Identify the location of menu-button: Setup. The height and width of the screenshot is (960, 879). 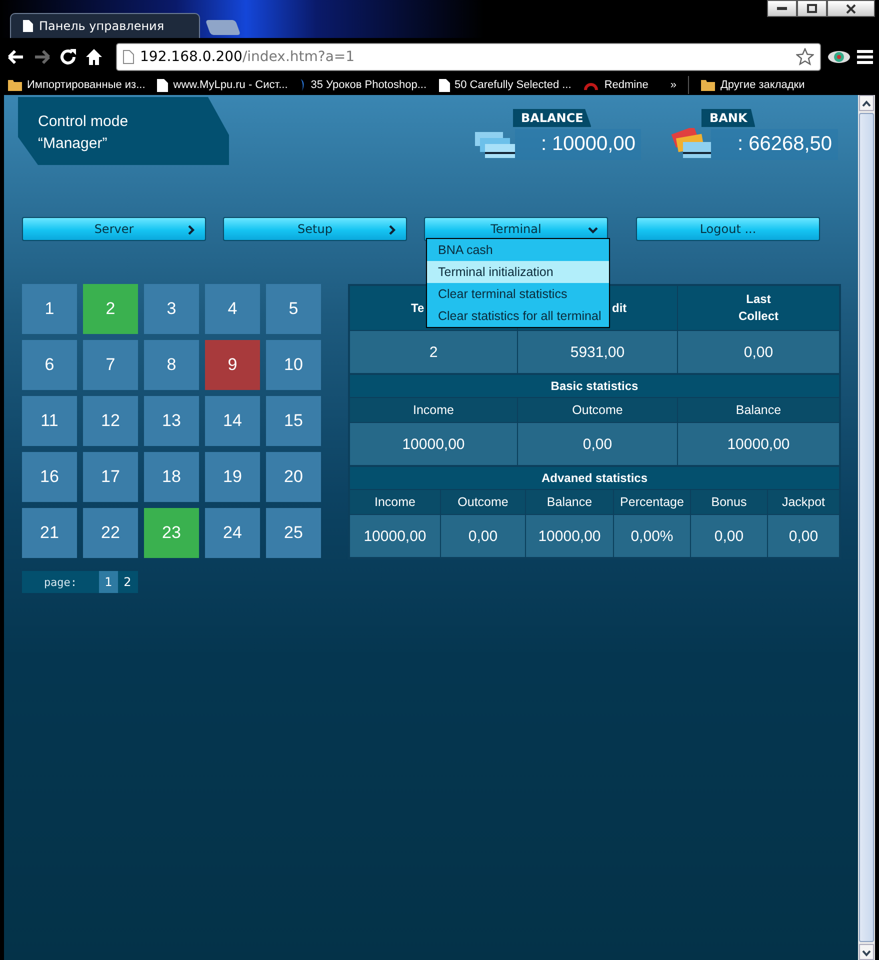
(315, 229).